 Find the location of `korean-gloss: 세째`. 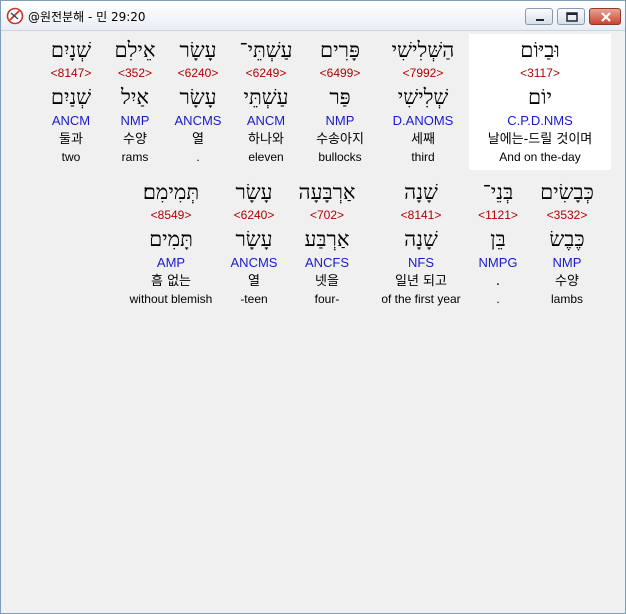

korean-gloss: 세째 is located at coordinates (423, 139).